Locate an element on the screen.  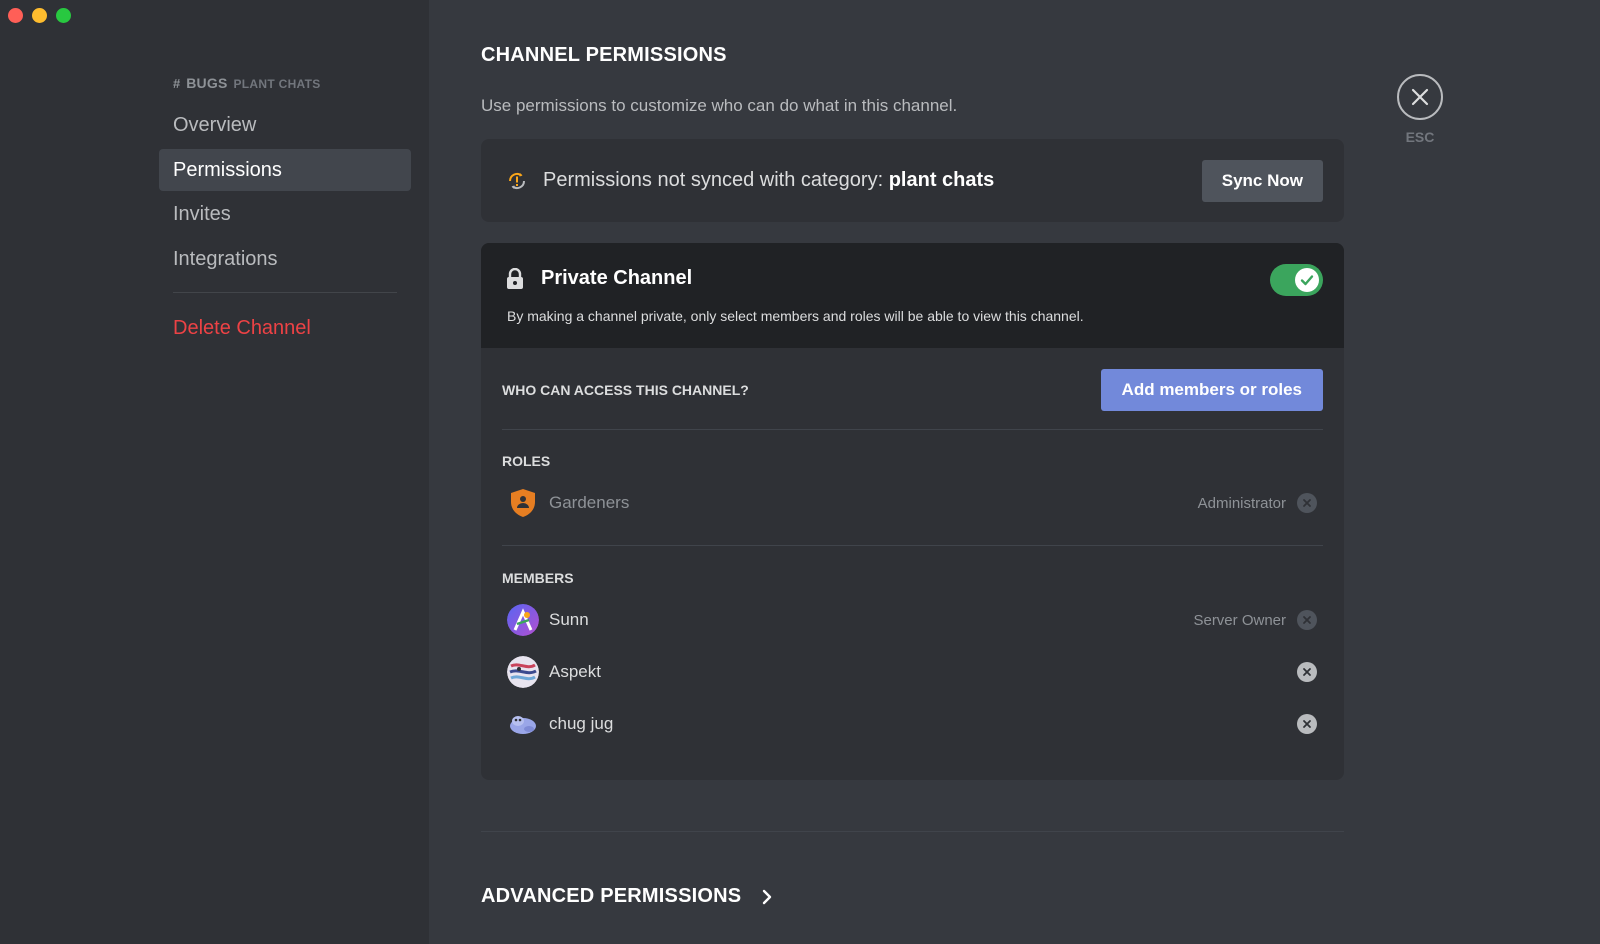
sidebar-divider is located at coordinates (285, 292).